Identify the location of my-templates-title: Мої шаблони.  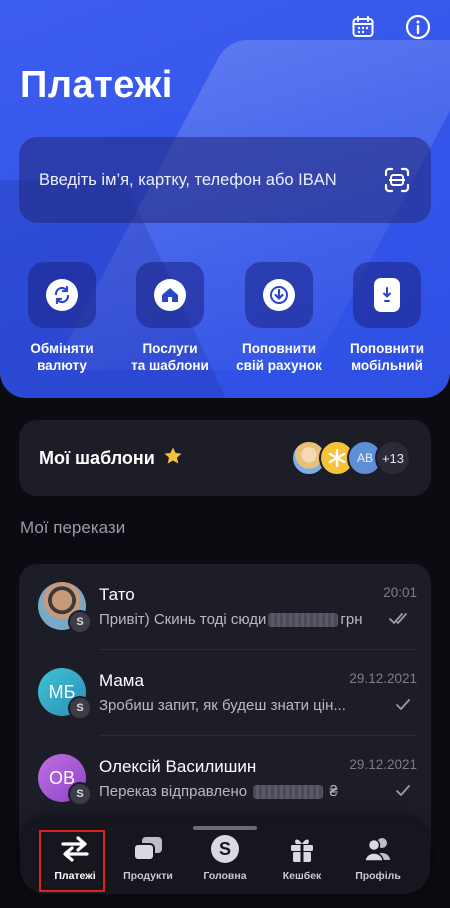
(97, 457).